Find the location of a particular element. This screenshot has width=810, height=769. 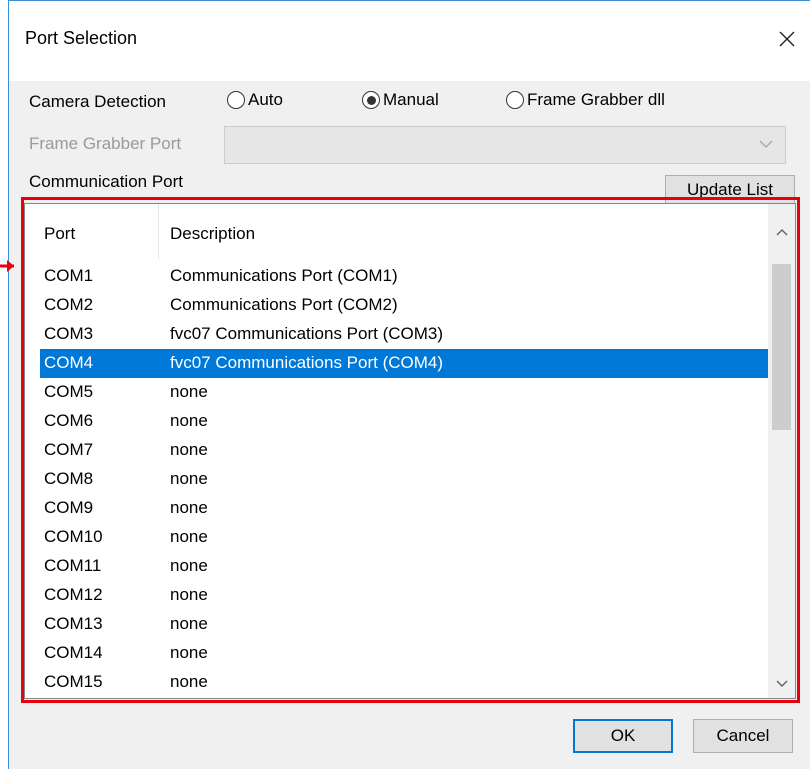

update-list-button: Update List is located at coordinates (730, 189).